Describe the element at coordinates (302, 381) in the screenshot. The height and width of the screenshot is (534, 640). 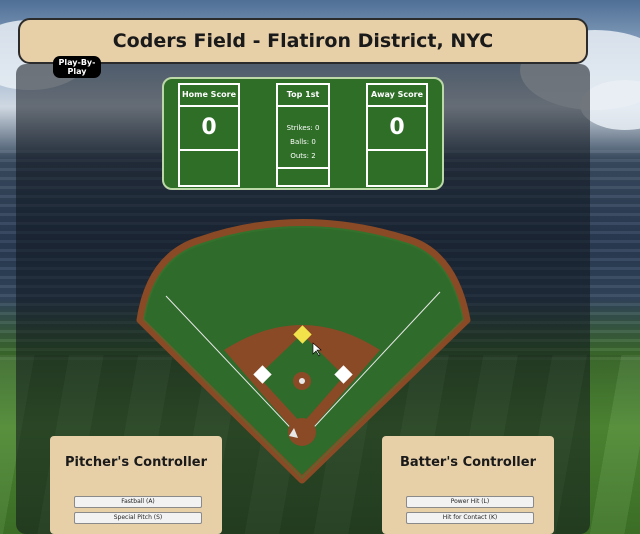
I see `pitcher-figure` at that location.